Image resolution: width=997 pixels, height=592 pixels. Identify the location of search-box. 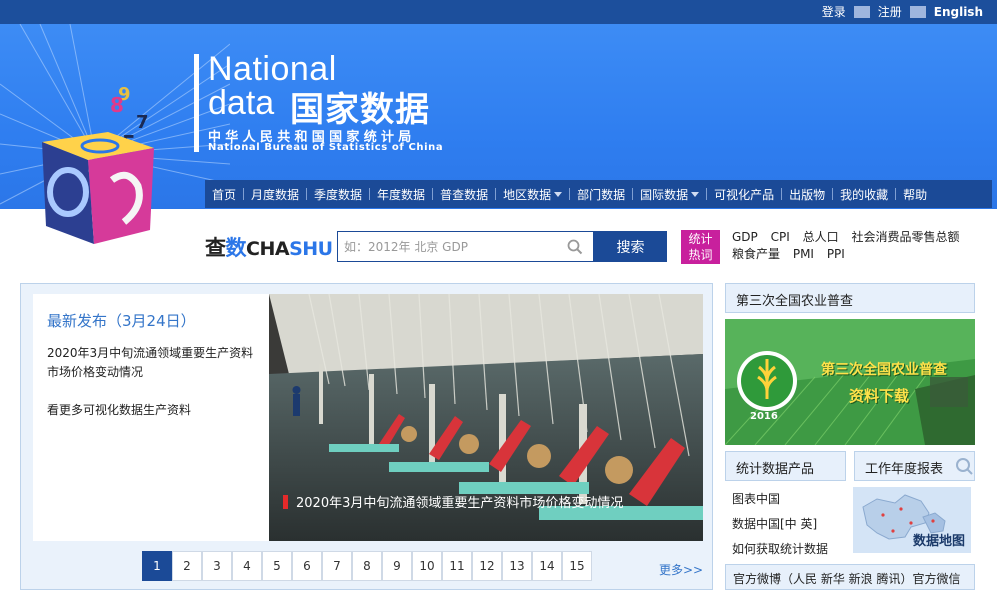
(465, 246).